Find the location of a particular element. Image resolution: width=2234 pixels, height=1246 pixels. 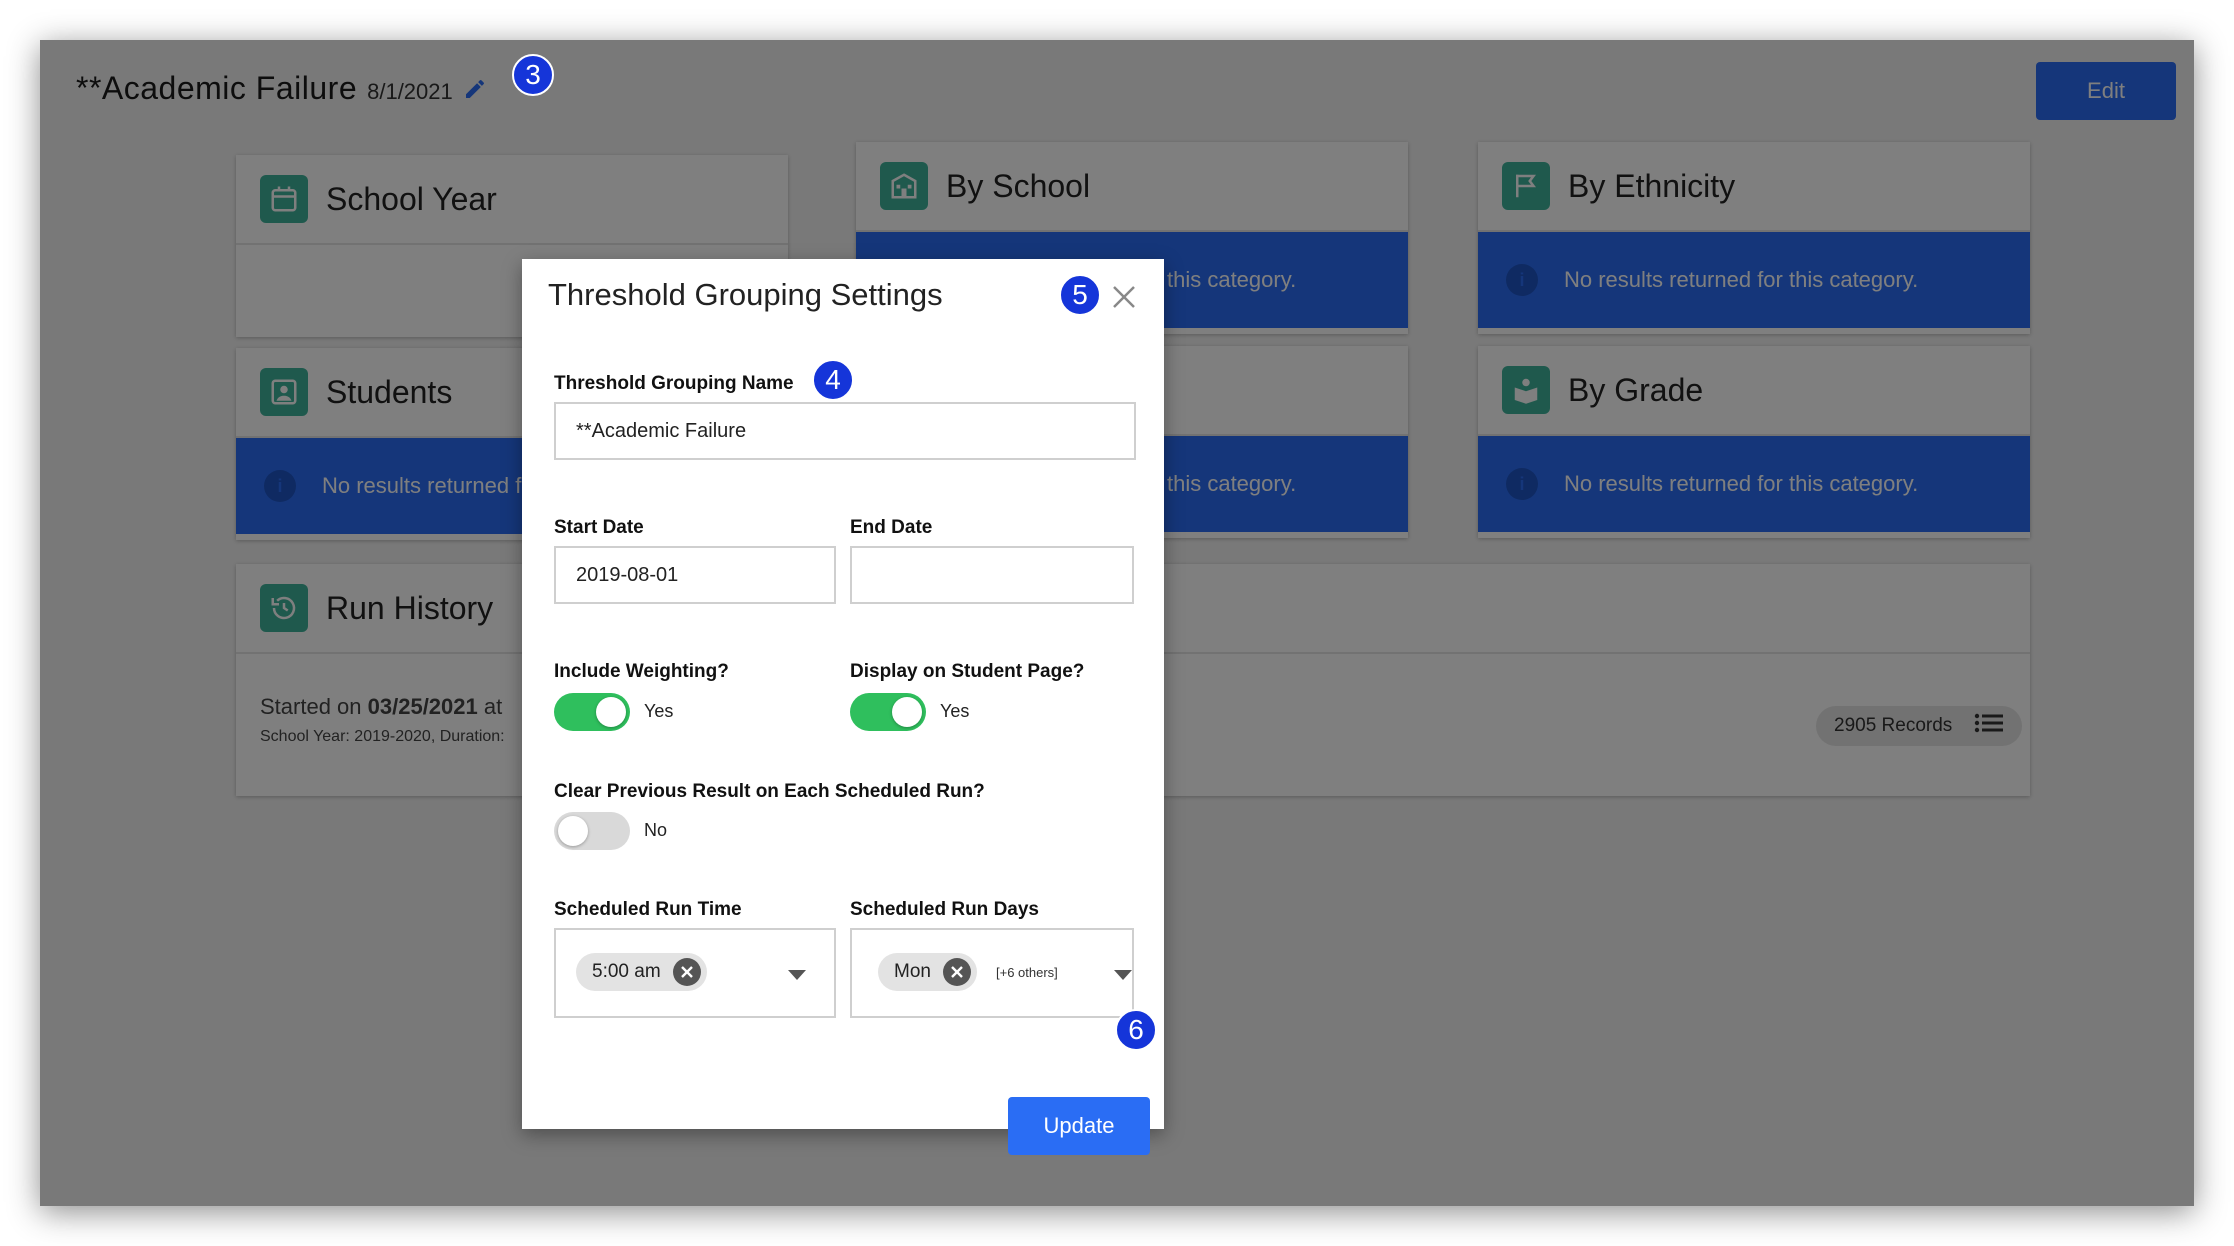

display-value: Yes is located at coordinates (955, 711).